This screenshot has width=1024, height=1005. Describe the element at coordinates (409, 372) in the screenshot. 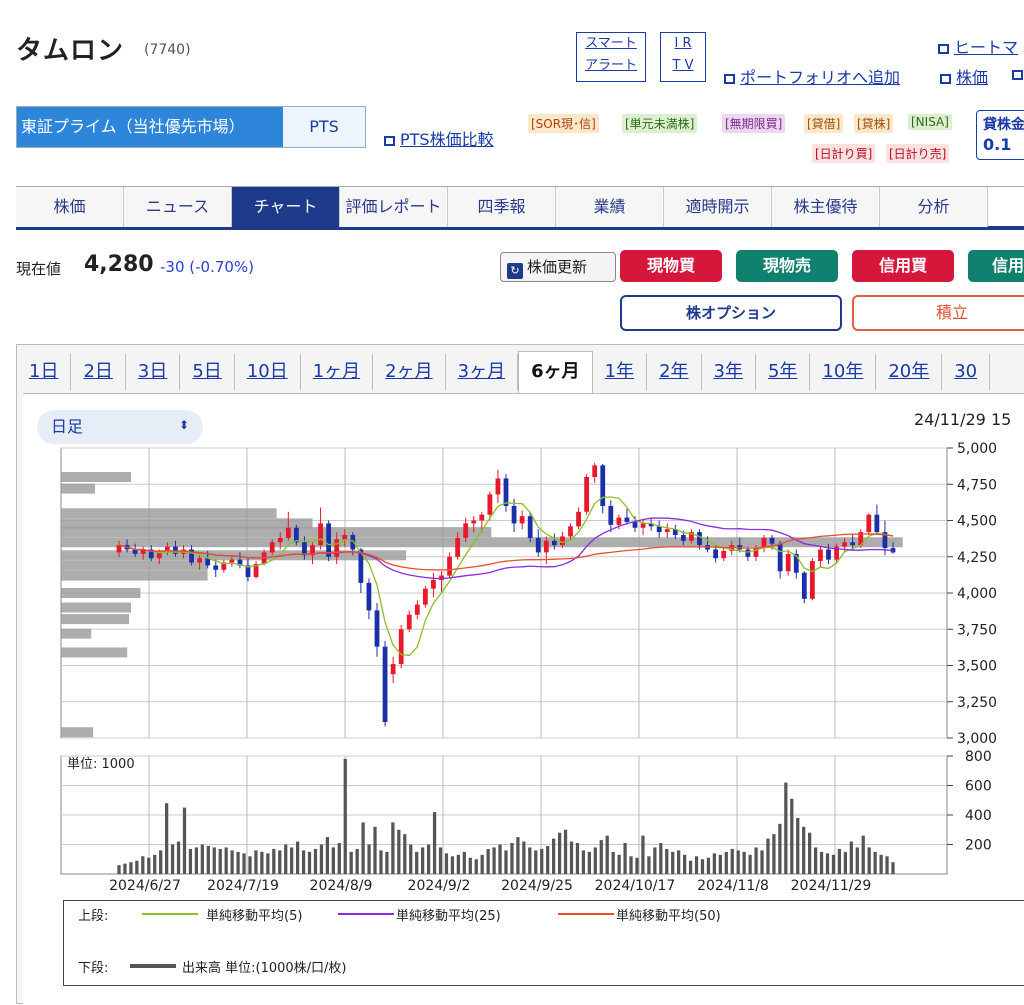

I see `range-tab-6: 2ヶ月` at that location.